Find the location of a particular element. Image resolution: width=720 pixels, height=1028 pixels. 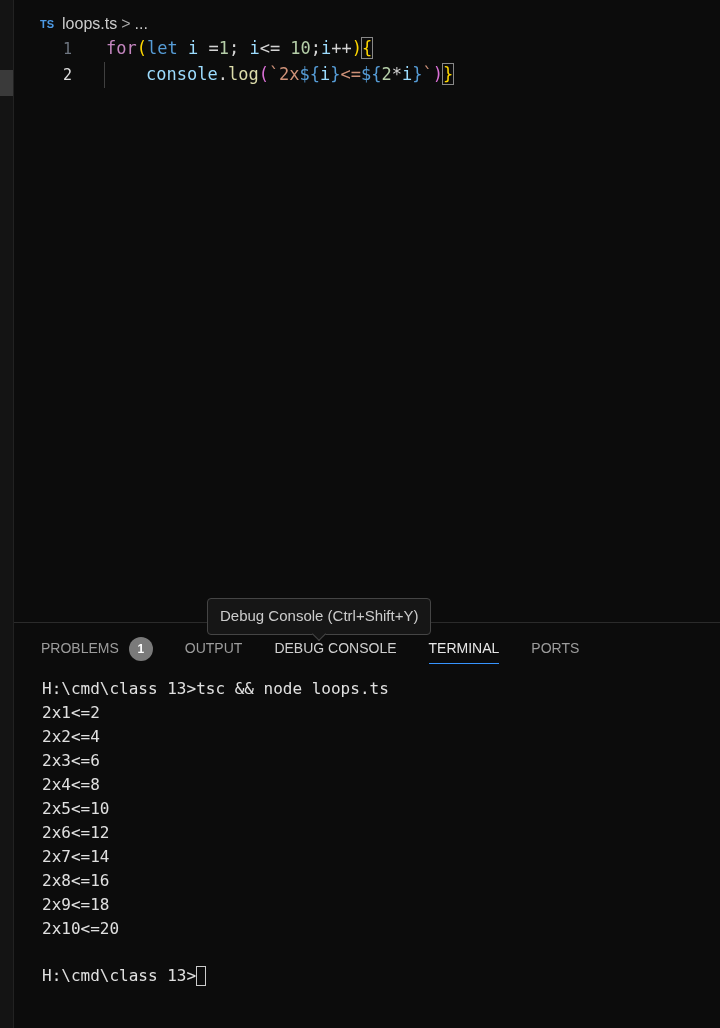

terminal-line: 2x8<=16 is located at coordinates (76, 881).